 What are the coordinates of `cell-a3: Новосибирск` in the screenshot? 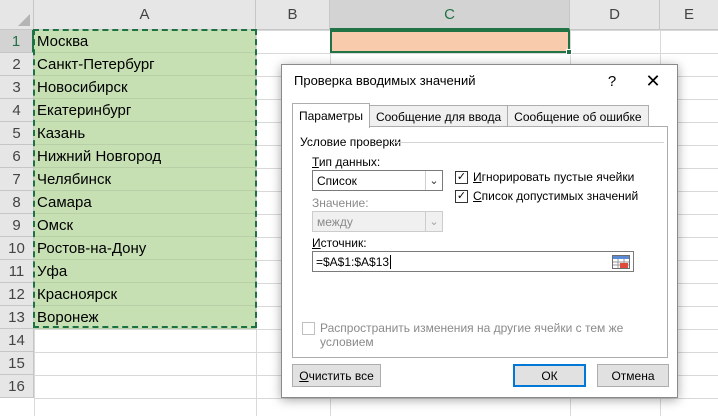 It's located at (145, 87).